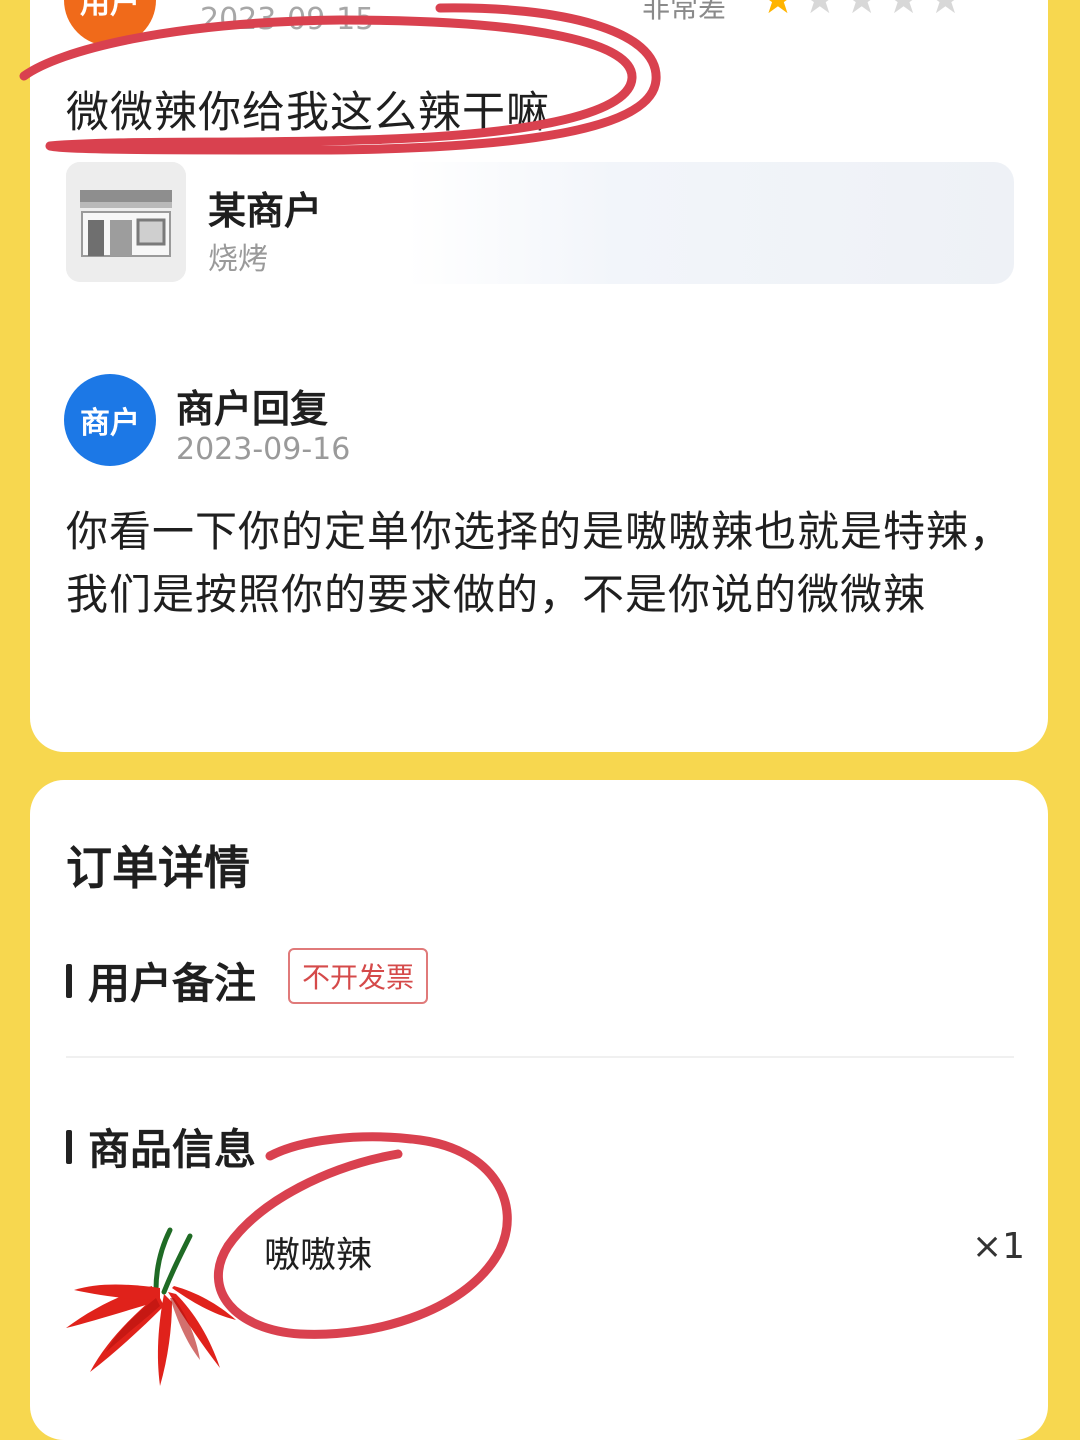 The height and width of the screenshot is (1440, 1080). What do you see at coordinates (110, 420) in the screenshot?
I see `merchant-avatar: 商户` at bounding box center [110, 420].